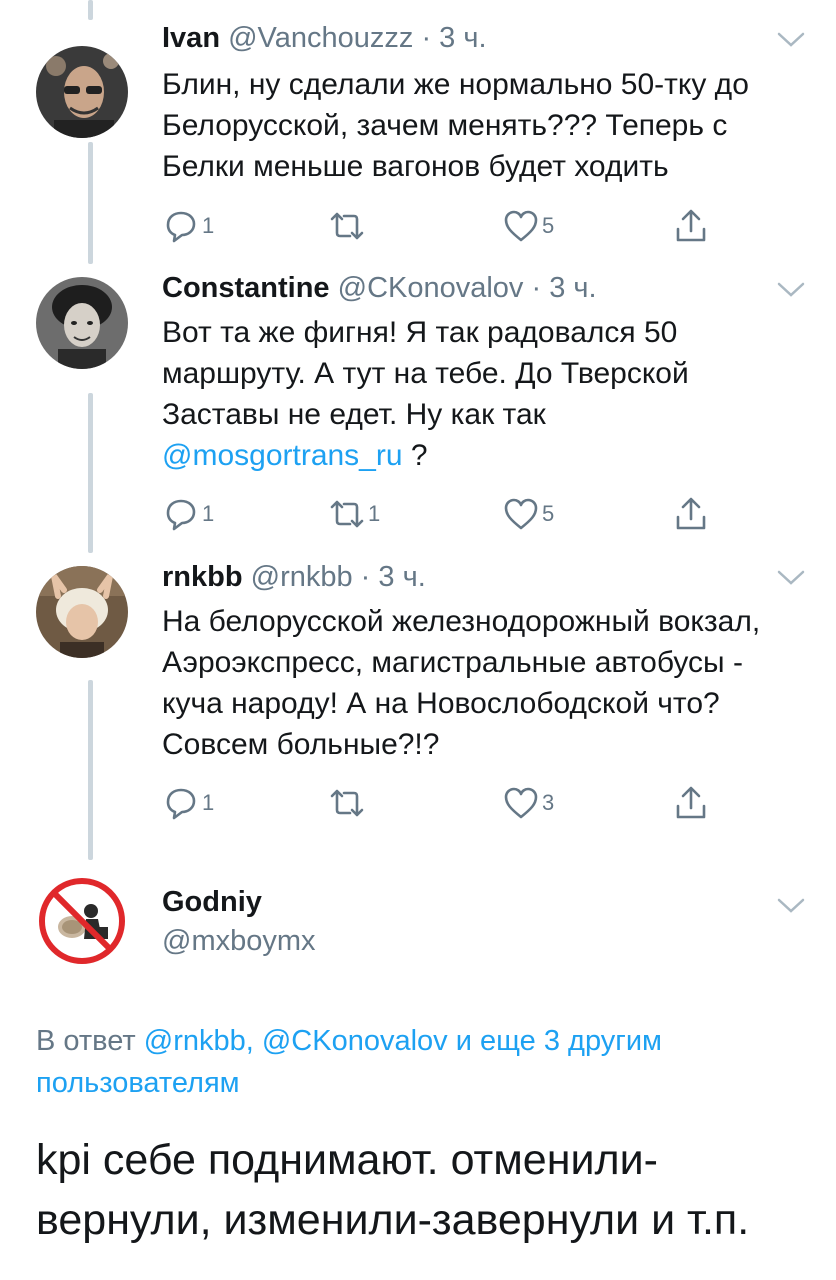 The width and height of the screenshot is (836, 1280). I want to click on tweet-header: Ivan @Vanchouzzz · 3 ч., so click(324, 38).